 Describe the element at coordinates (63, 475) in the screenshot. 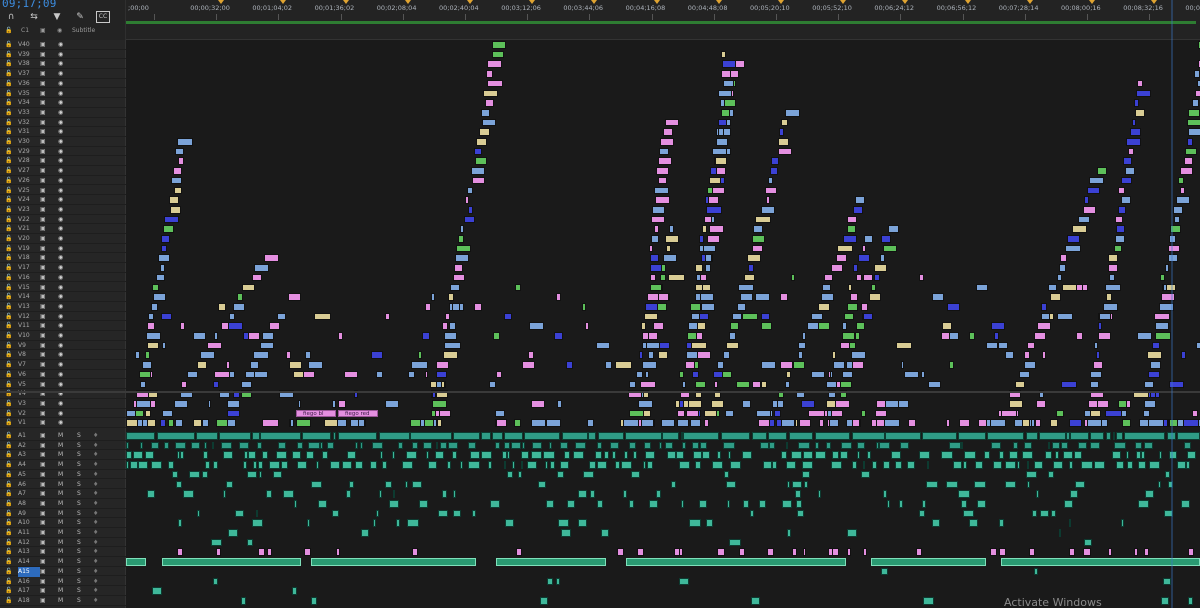

I see `audio-track-header-a5: 🔓 A5 ▣ M S ♦` at that location.